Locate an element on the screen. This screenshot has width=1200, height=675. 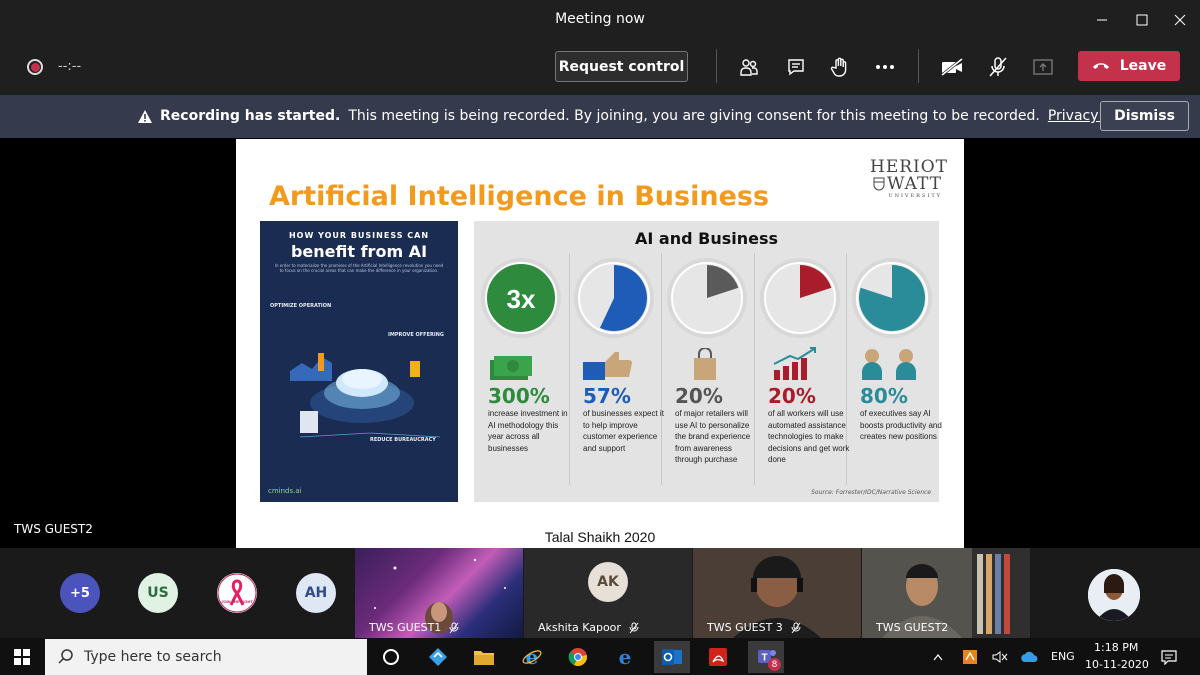
outlook-icon is located at coordinates (672, 657).